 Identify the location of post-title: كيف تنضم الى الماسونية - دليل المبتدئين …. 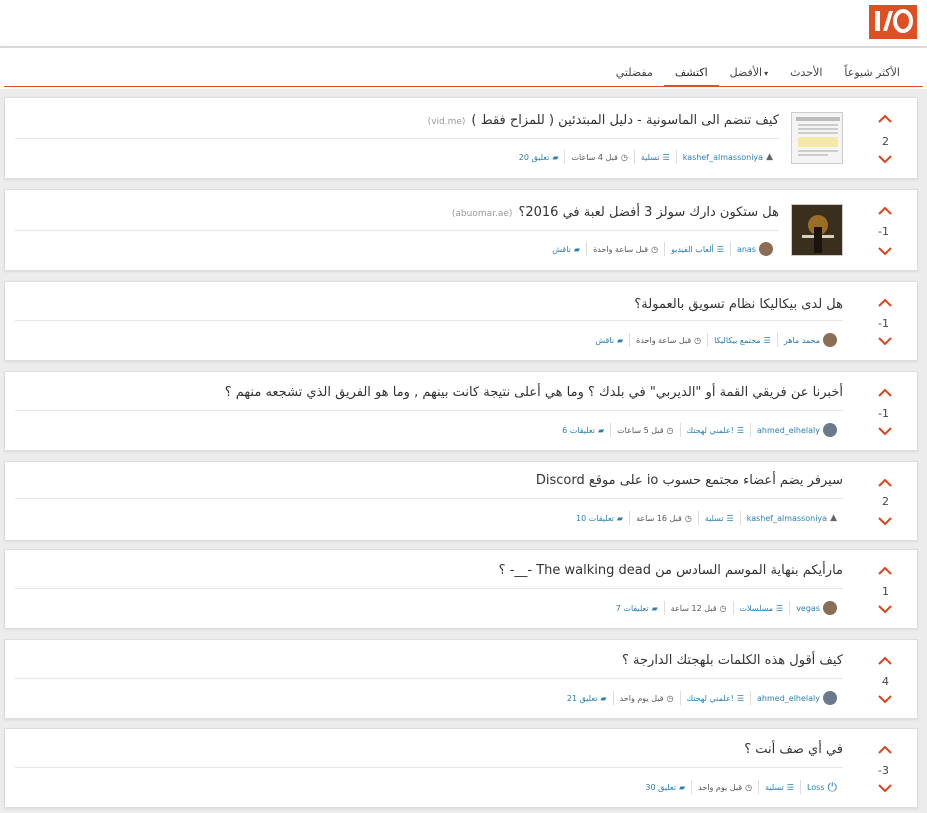
(603, 120).